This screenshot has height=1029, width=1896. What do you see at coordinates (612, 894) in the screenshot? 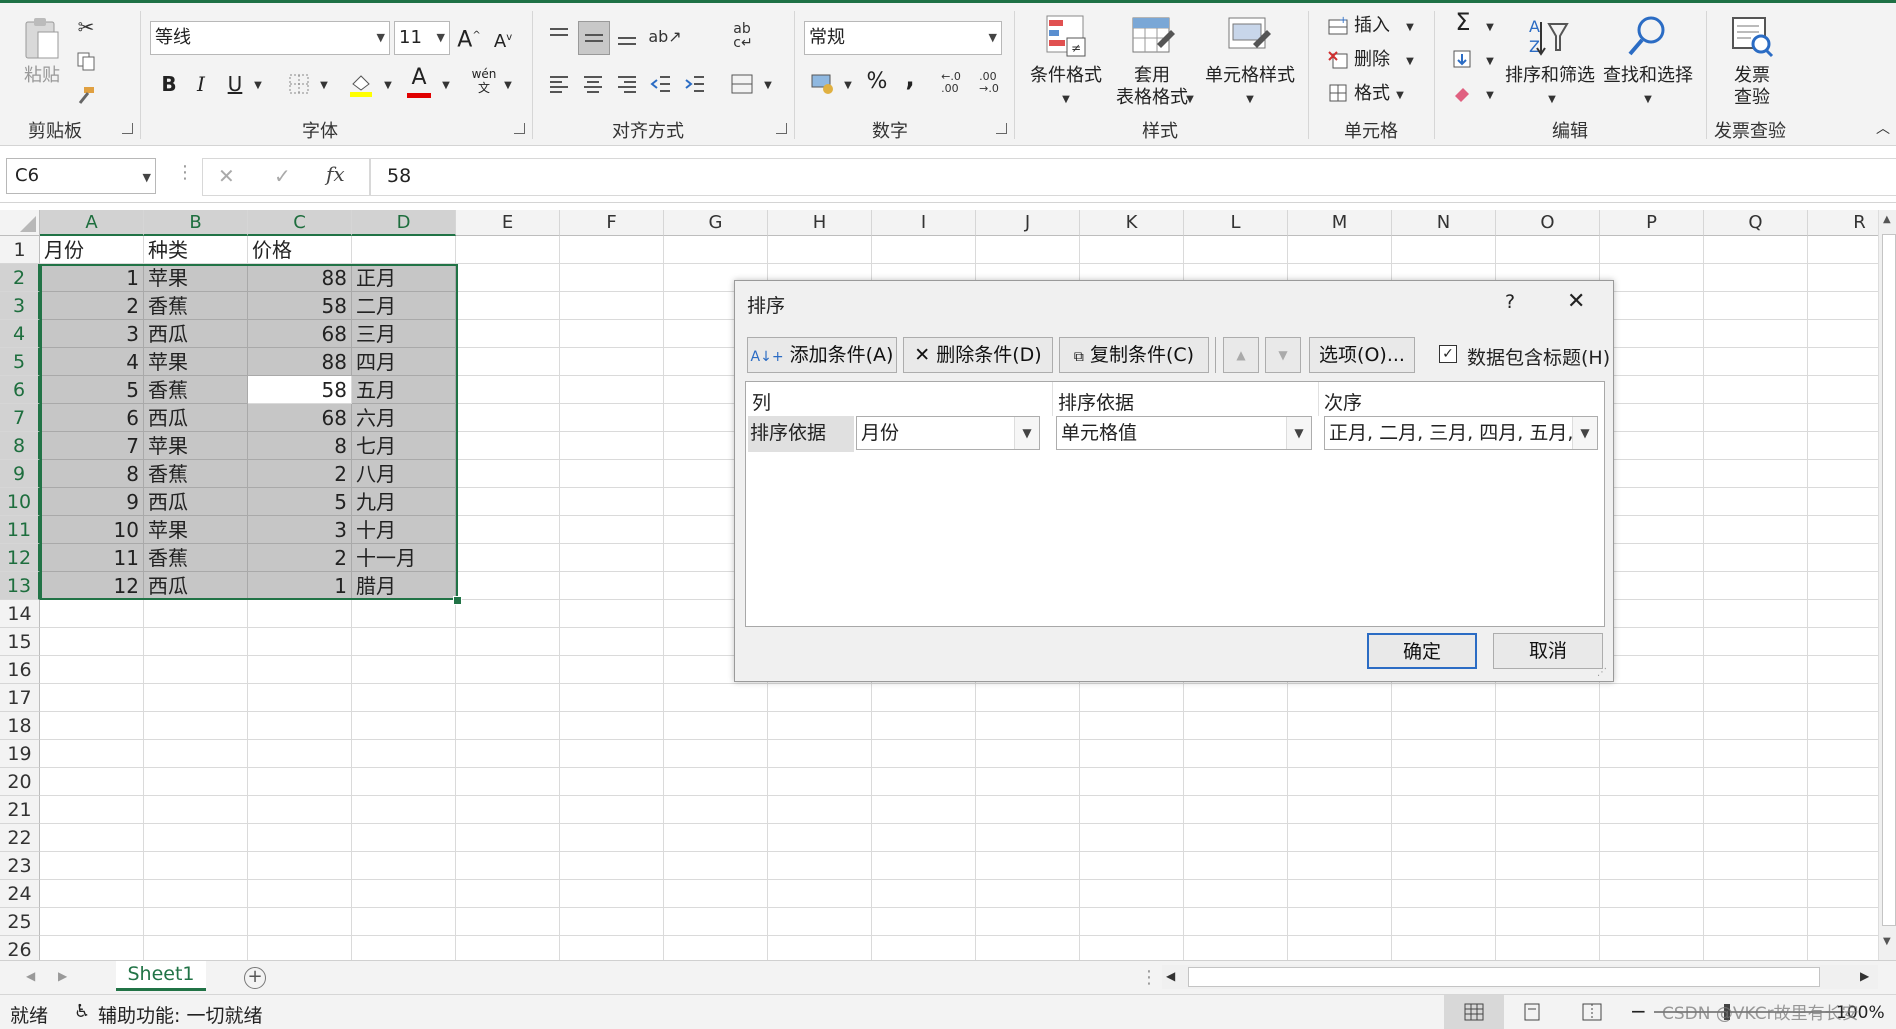
I see `cell-f24` at bounding box center [612, 894].